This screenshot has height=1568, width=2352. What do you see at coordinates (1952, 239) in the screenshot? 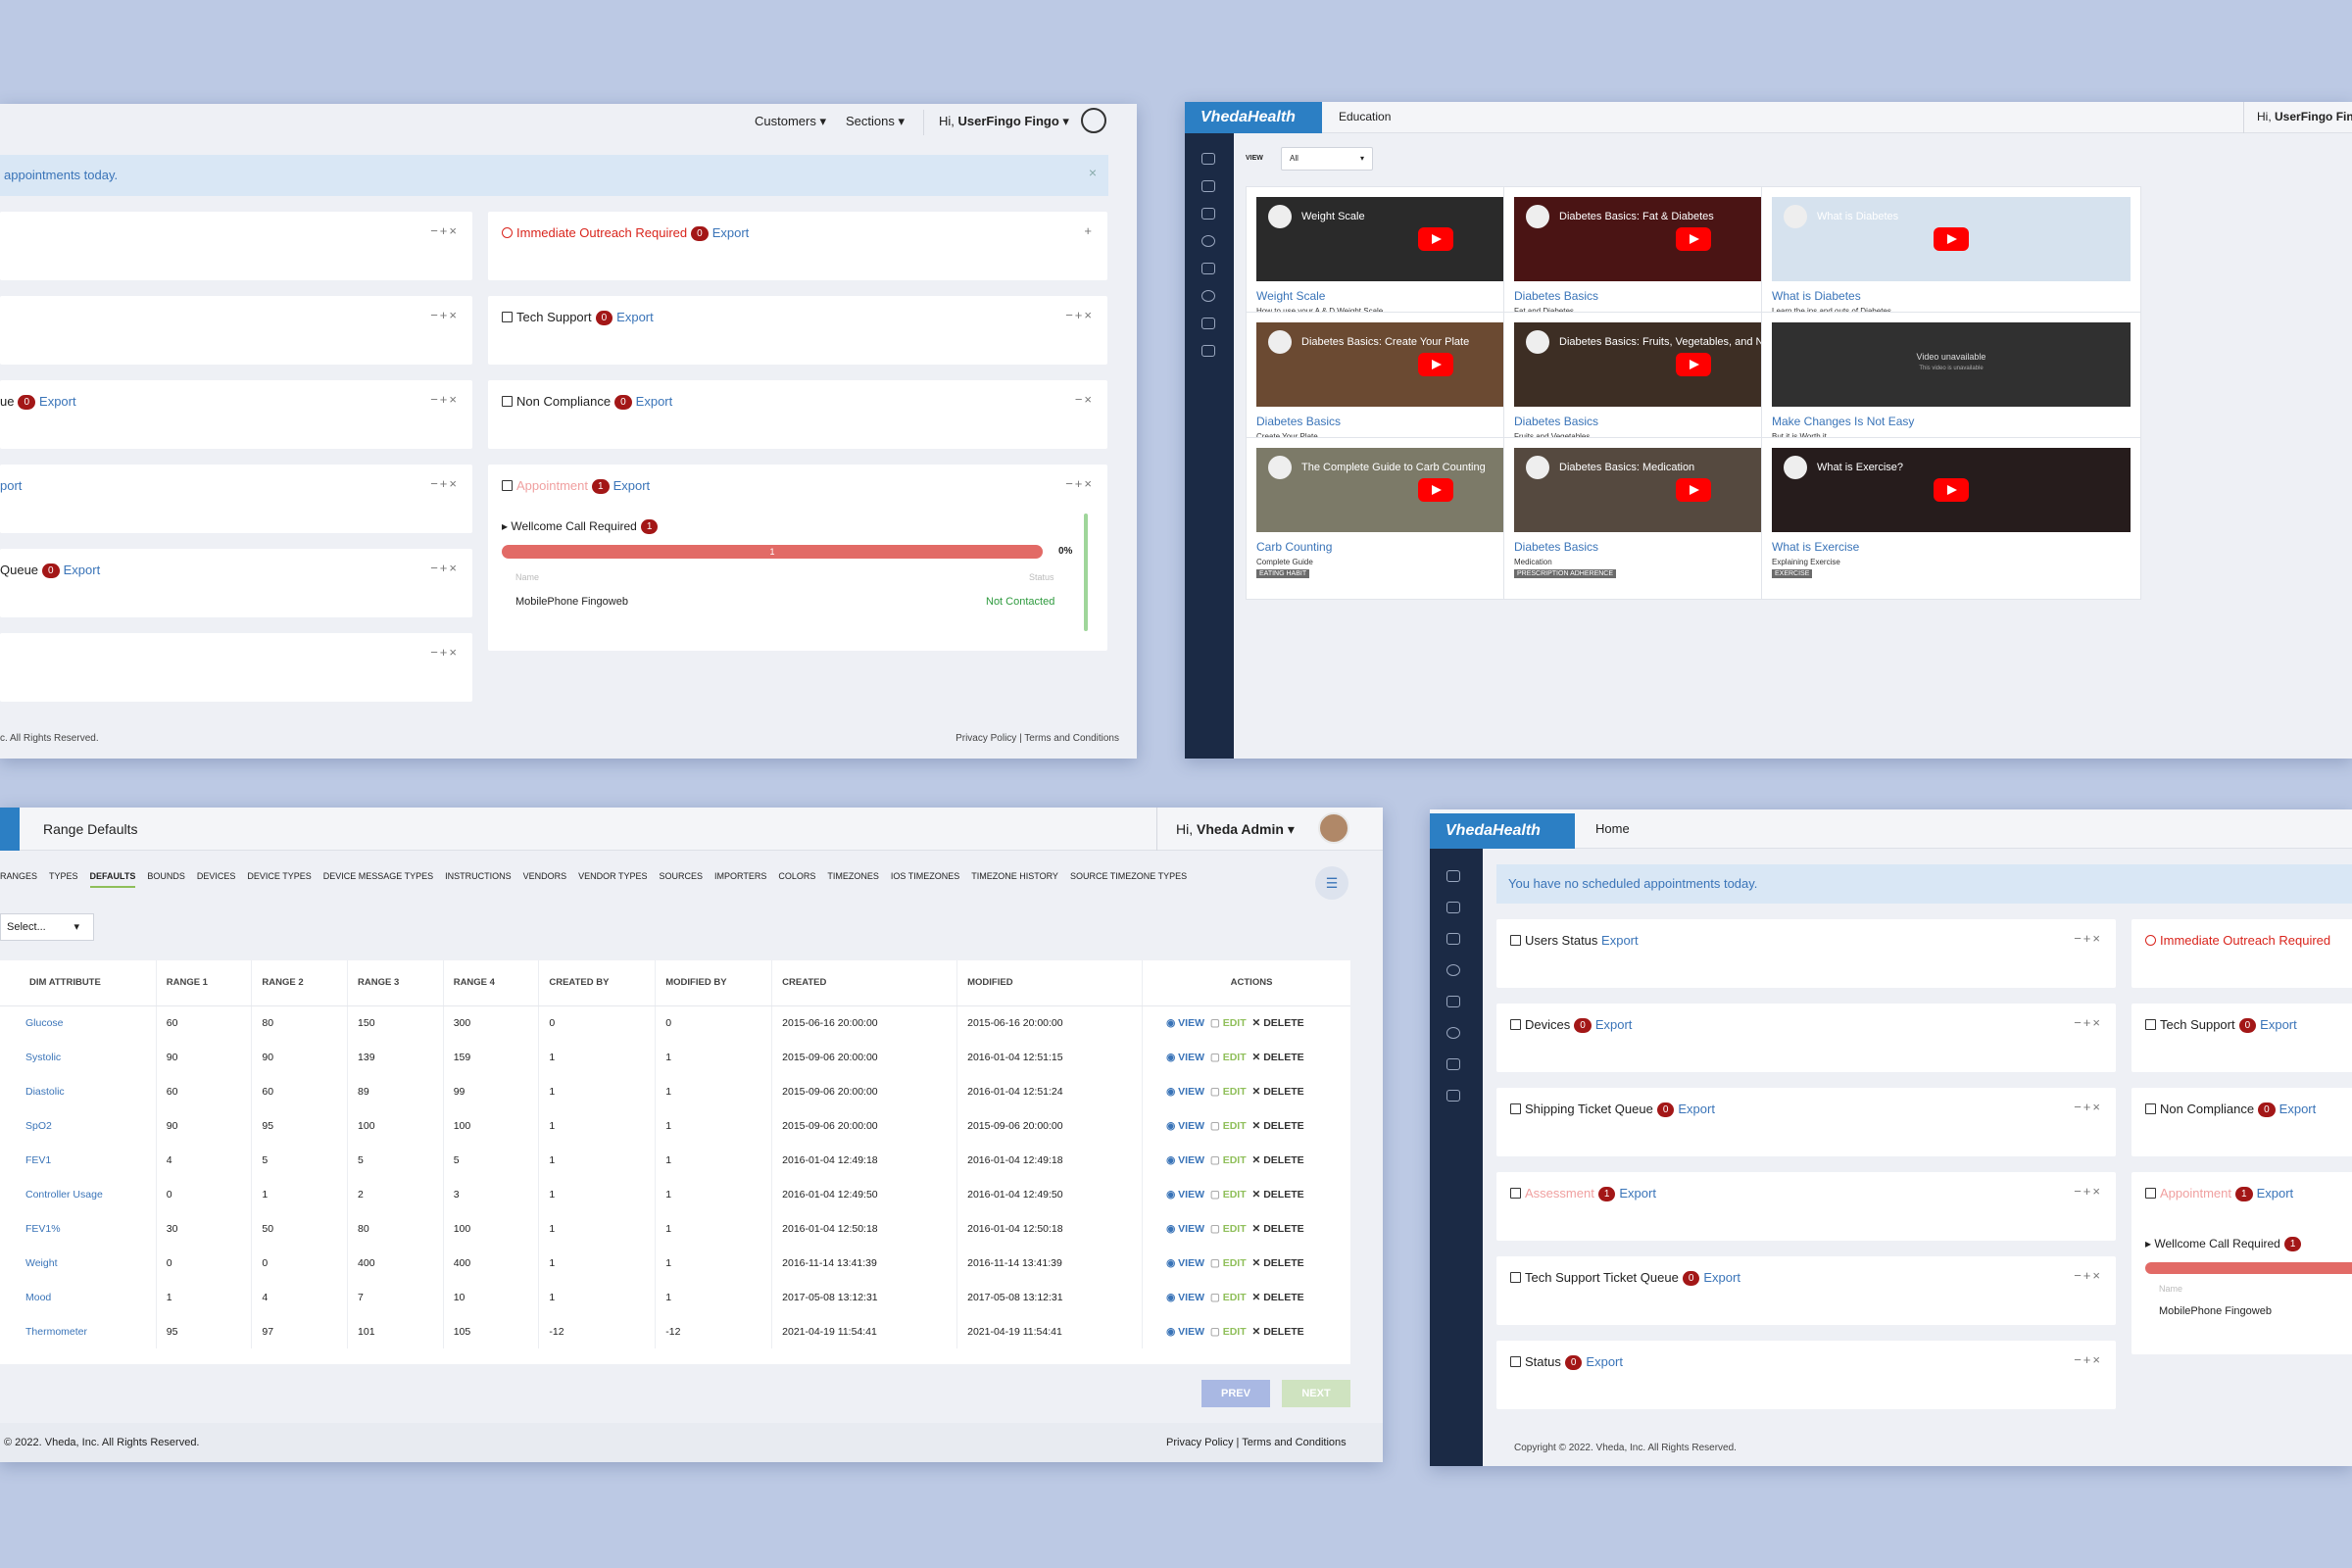
I see `video-thumbnail: What is Diabetes` at bounding box center [1952, 239].